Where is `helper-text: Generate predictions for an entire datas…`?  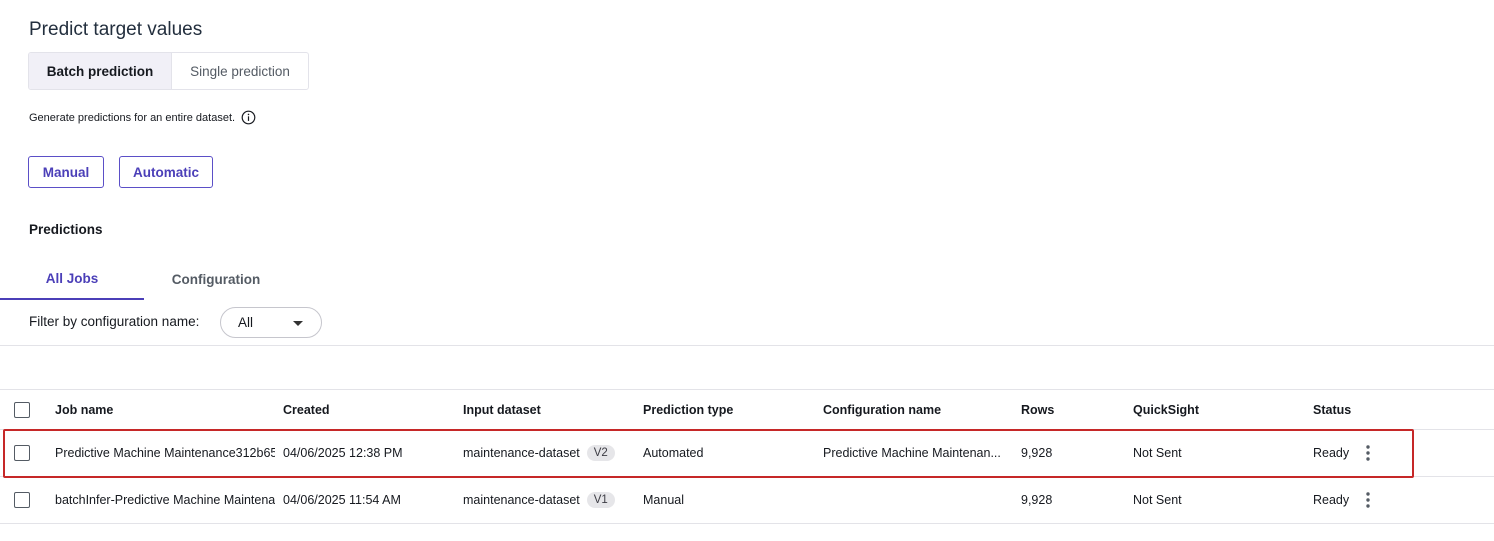
helper-text: Generate predictions for an entire datas… is located at coordinates (132, 117).